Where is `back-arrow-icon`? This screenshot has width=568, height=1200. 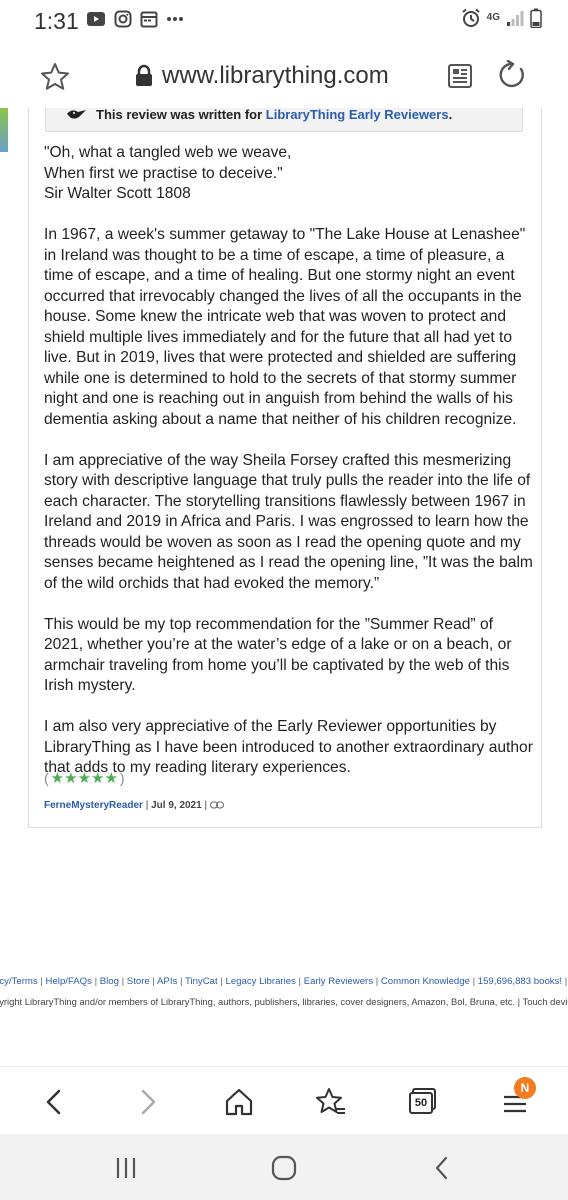 back-arrow-icon is located at coordinates (55, 1102).